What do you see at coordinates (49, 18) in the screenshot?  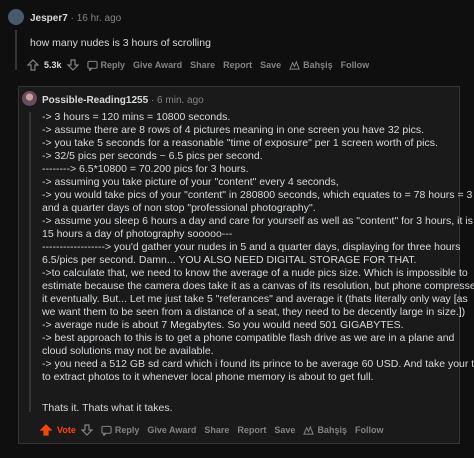 I see `username-text: Jesper7` at bounding box center [49, 18].